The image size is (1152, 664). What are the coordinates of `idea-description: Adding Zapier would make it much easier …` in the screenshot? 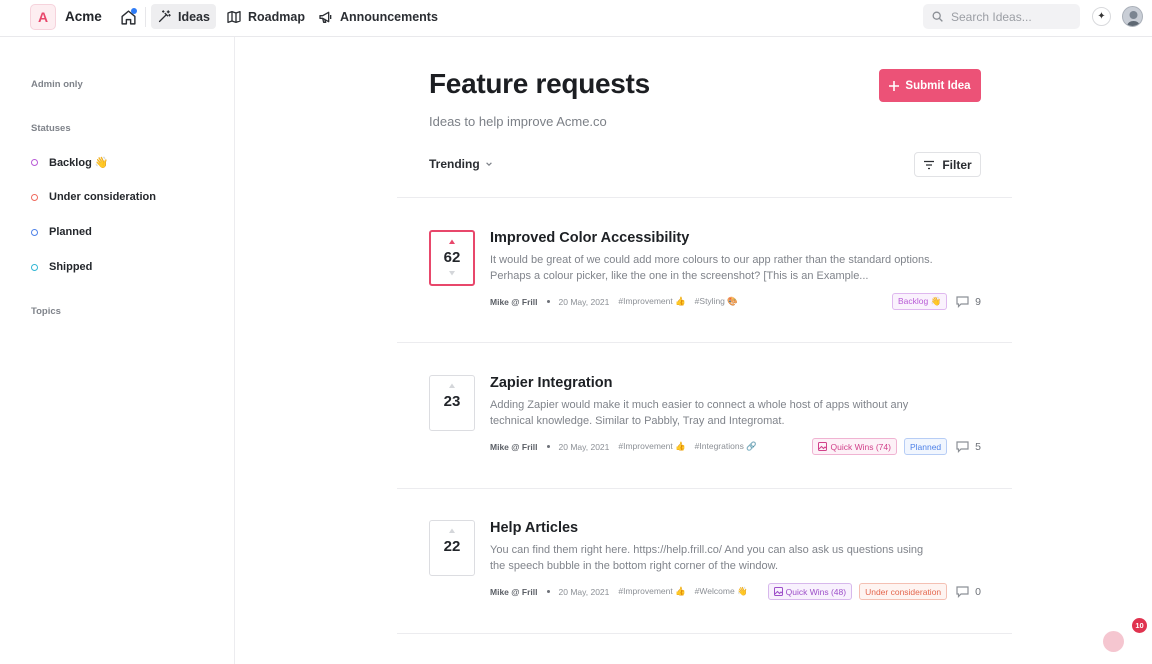 It's located at (699, 413).